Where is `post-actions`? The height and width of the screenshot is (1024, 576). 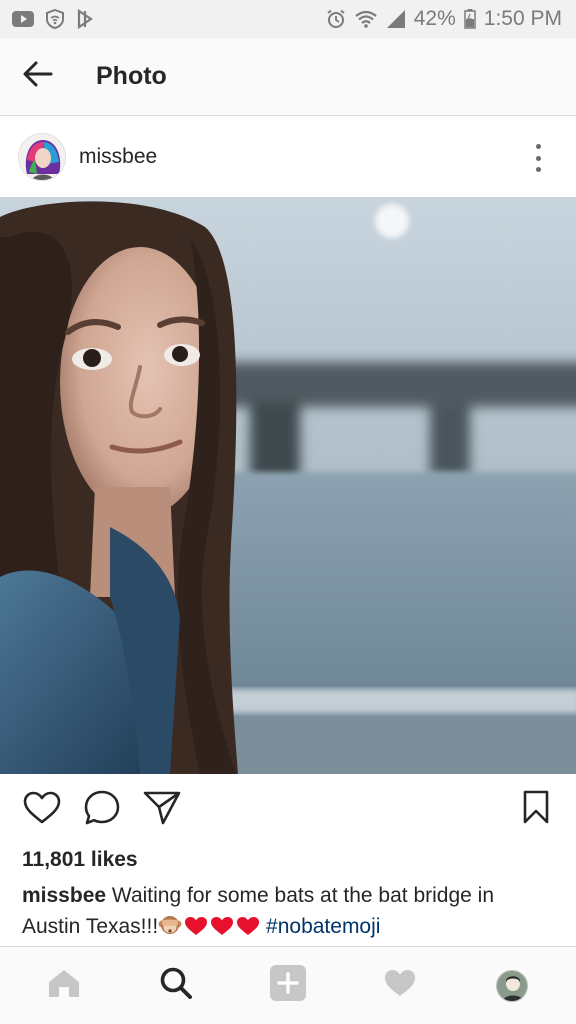
post-actions is located at coordinates (288, 810).